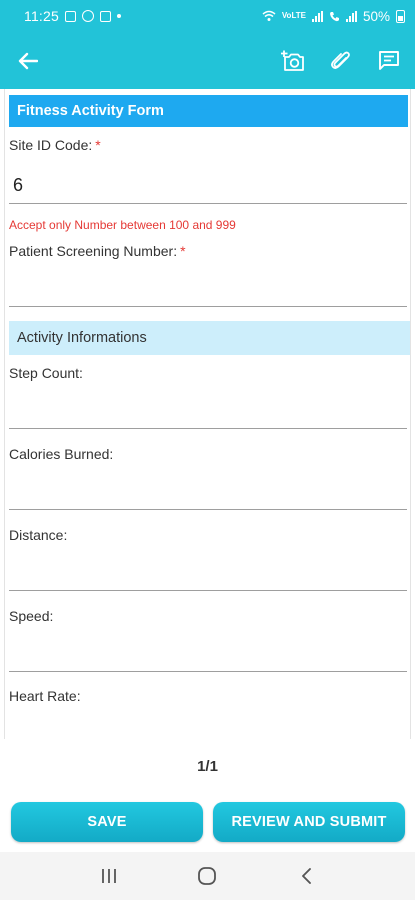 The image size is (415, 900). I want to click on site-id-input, so click(208, 186).